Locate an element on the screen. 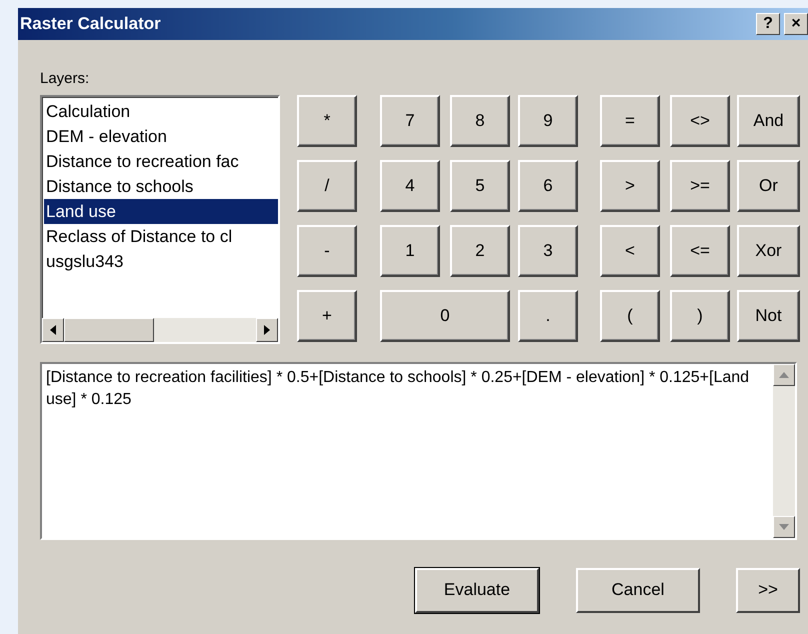  layers-label: Layers: is located at coordinates (65, 79).